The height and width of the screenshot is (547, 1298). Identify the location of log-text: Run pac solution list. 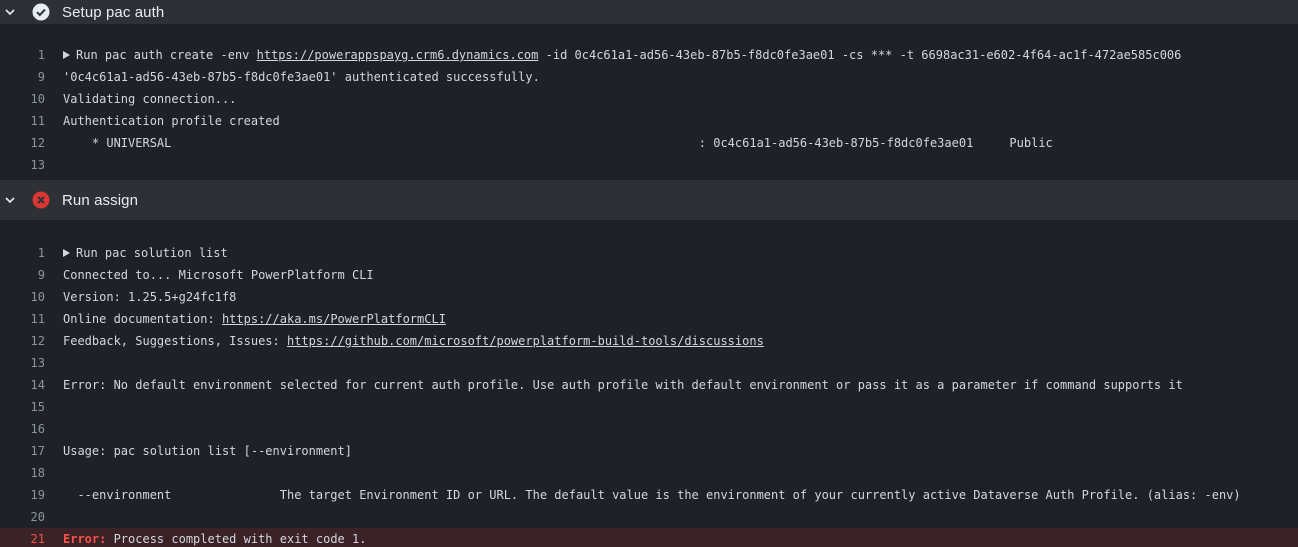
(152, 253).